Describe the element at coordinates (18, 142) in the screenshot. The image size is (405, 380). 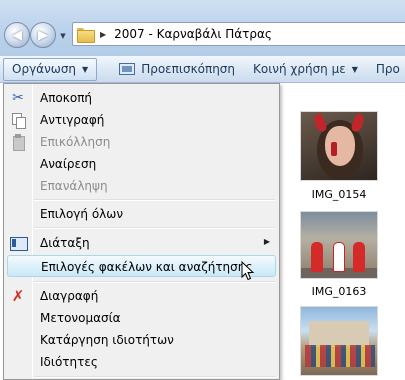
I see `paste-icon` at that location.